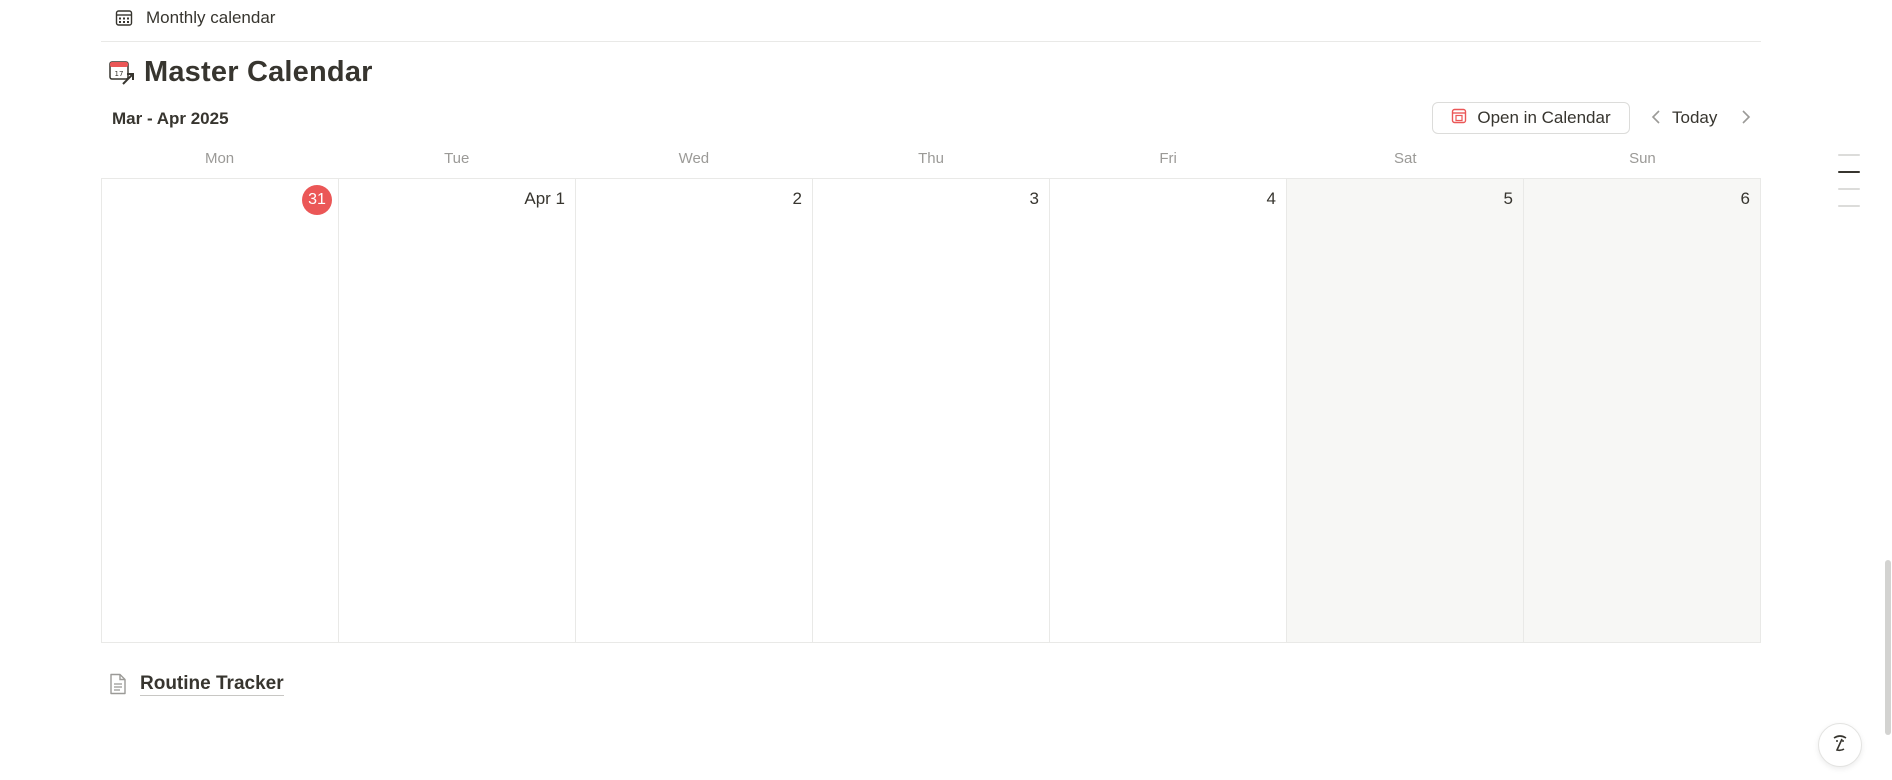  What do you see at coordinates (118, 684) in the screenshot?
I see `page-icon` at bounding box center [118, 684].